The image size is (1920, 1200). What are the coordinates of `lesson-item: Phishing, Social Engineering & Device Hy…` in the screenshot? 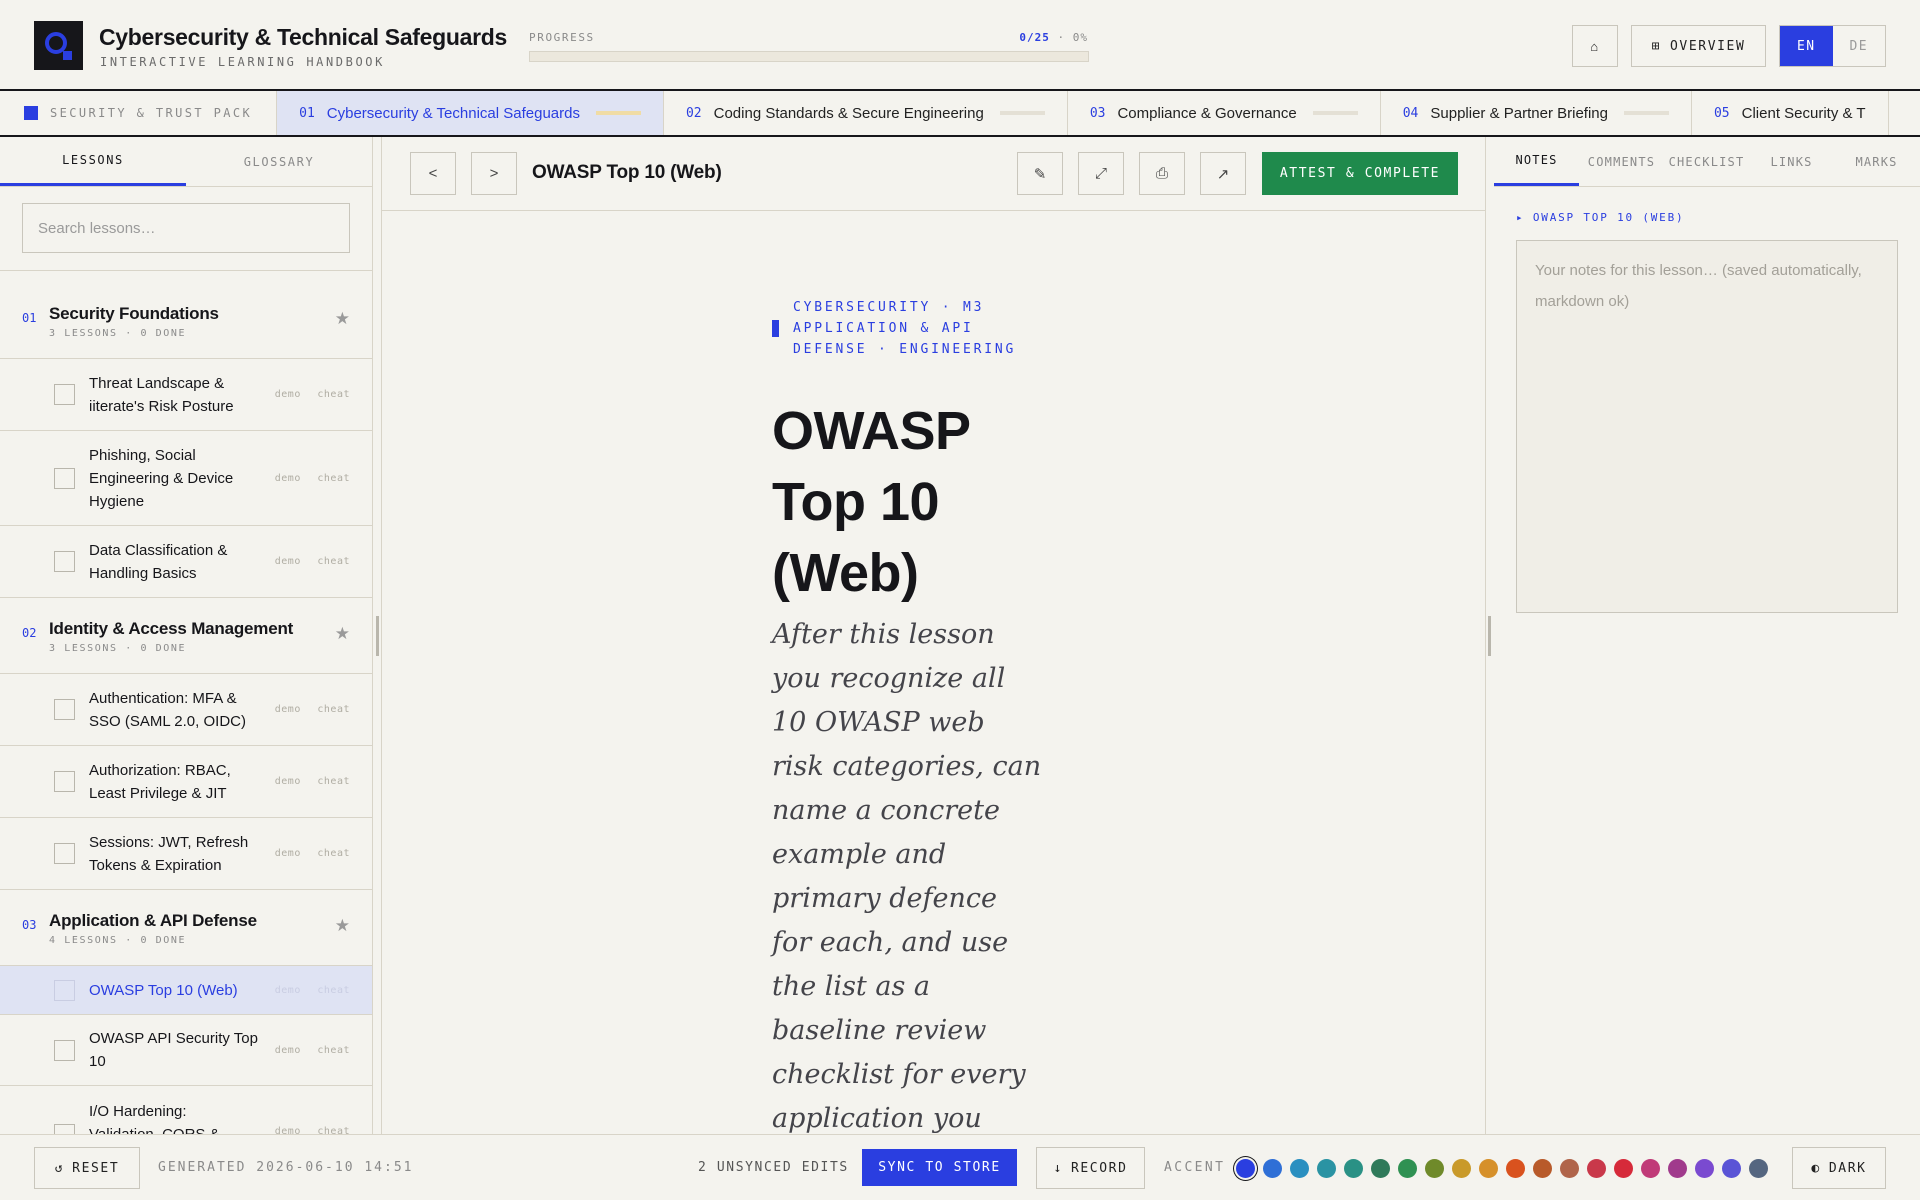 It's located at (186, 478).